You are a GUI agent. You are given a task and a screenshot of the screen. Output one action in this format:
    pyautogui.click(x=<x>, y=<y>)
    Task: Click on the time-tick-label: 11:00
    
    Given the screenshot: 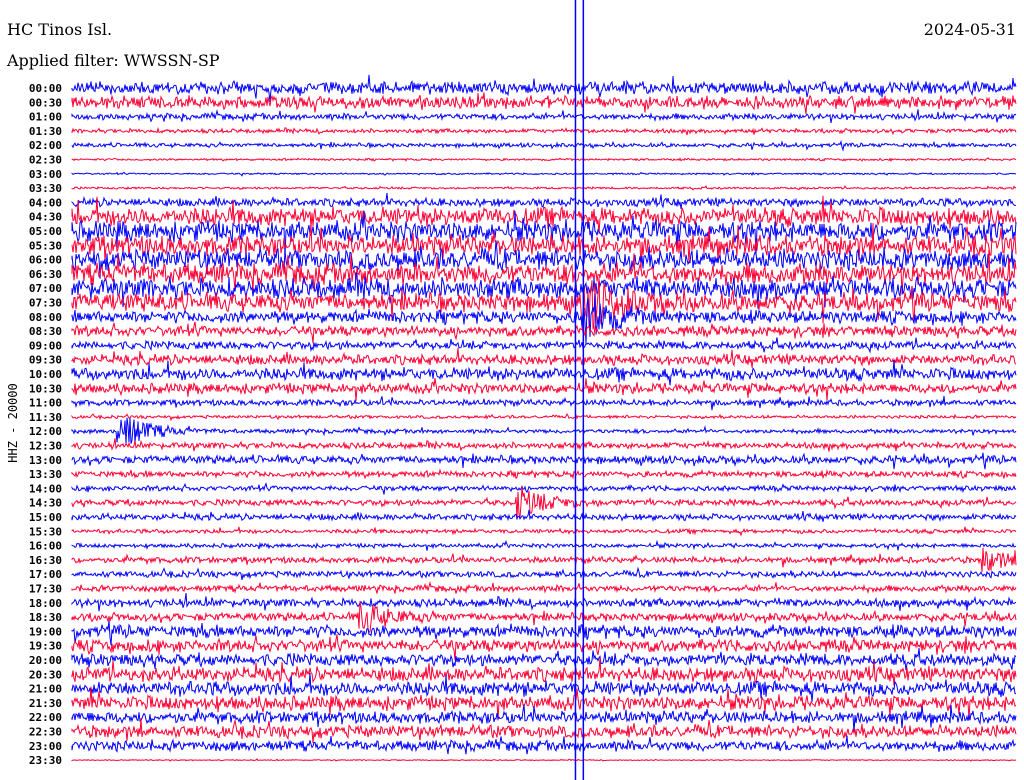 What is the action you would take?
    pyautogui.click(x=45, y=403)
    